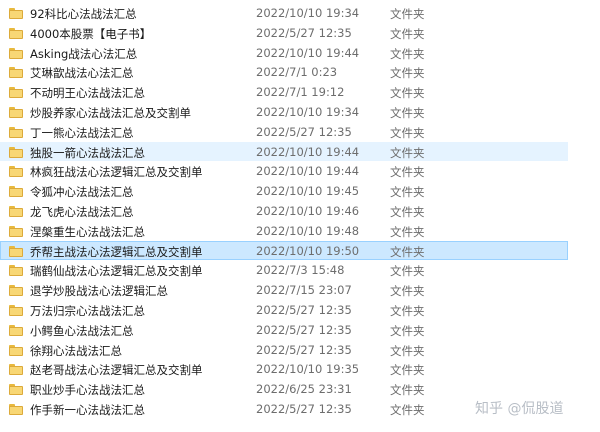 This screenshot has height=432, width=600. I want to click on list-item: 龙飞虎心法战法汇总 2022/10/10 19:46 文件夹, so click(284, 211).